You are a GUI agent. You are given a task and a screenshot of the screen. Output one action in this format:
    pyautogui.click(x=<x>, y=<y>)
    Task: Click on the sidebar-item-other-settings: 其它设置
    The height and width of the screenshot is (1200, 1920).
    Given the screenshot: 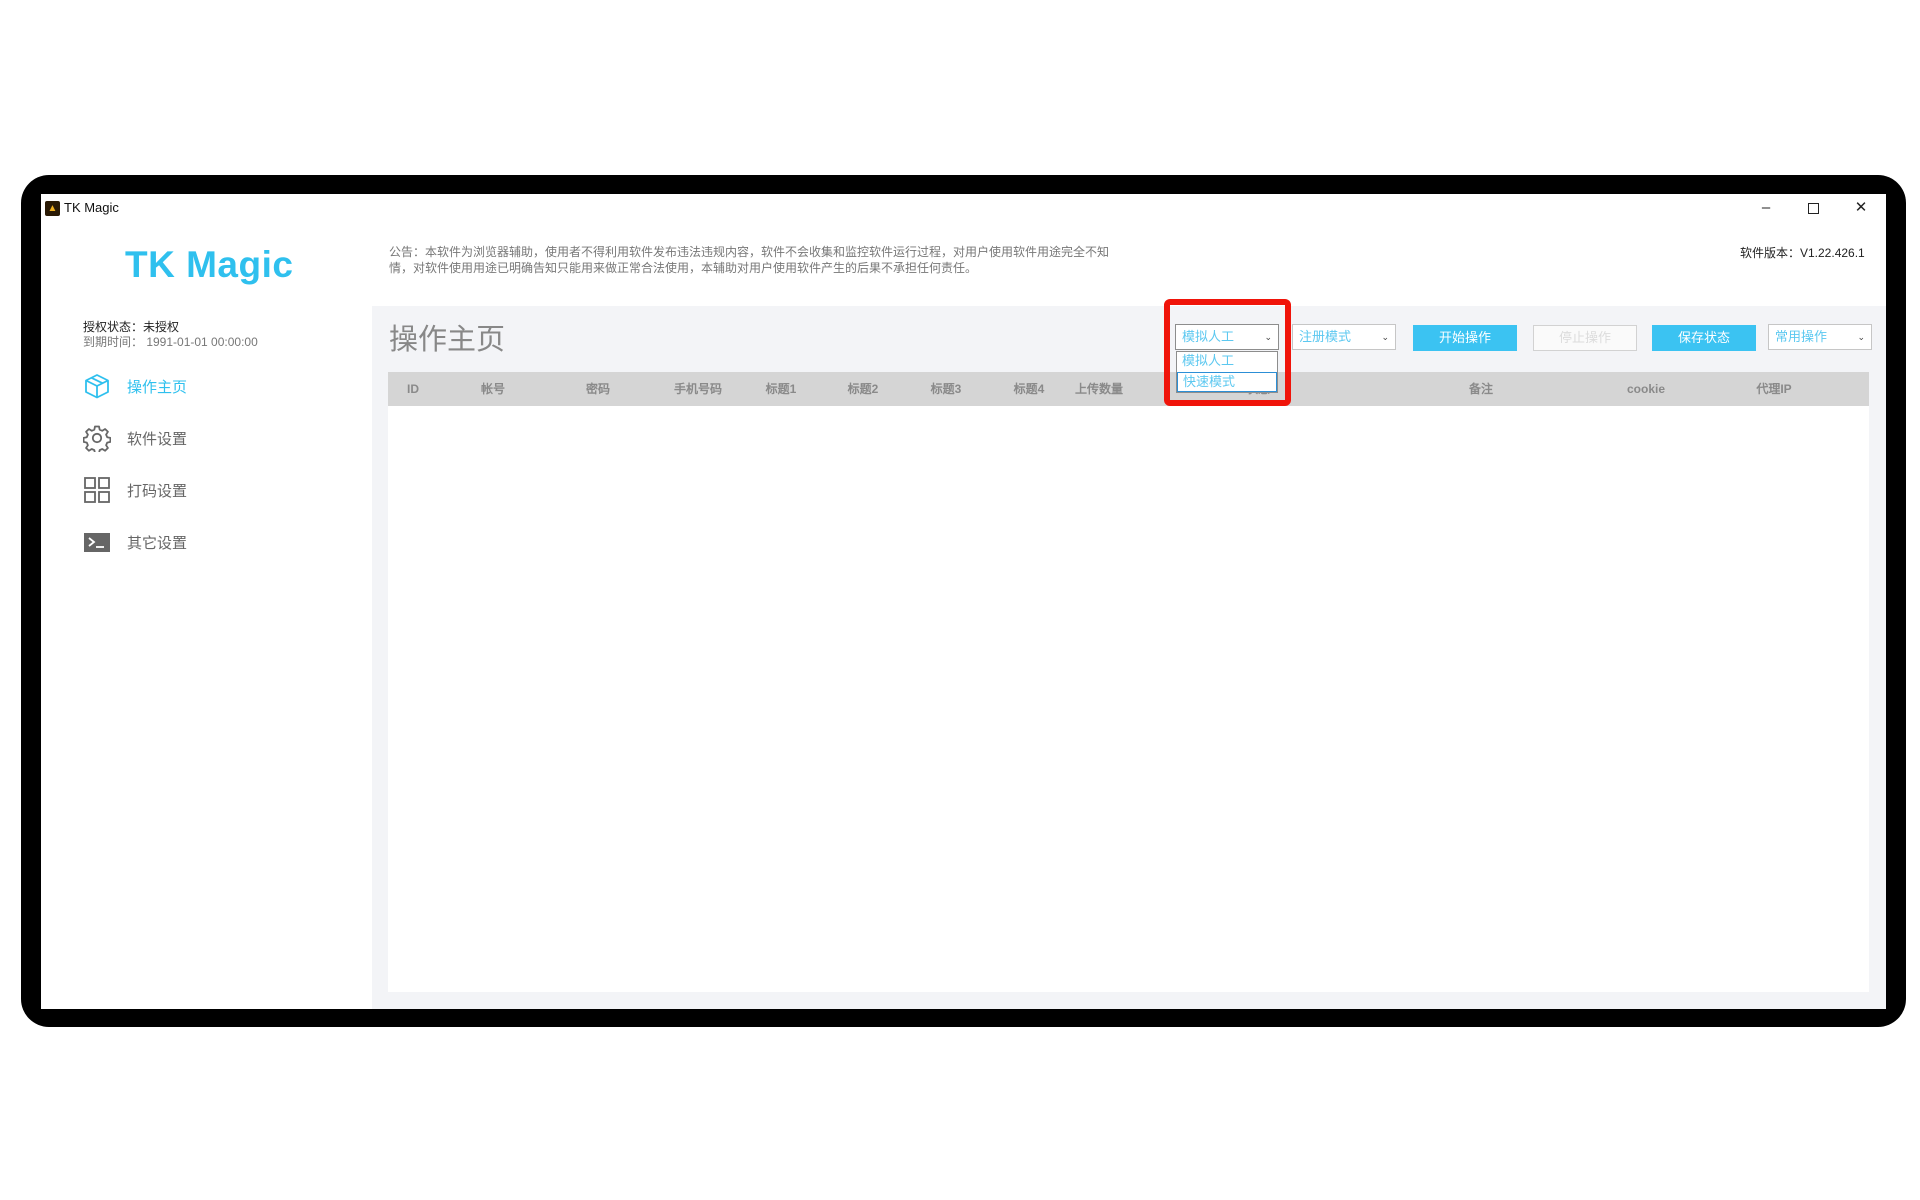 What is the action you would take?
    pyautogui.click(x=203, y=542)
    